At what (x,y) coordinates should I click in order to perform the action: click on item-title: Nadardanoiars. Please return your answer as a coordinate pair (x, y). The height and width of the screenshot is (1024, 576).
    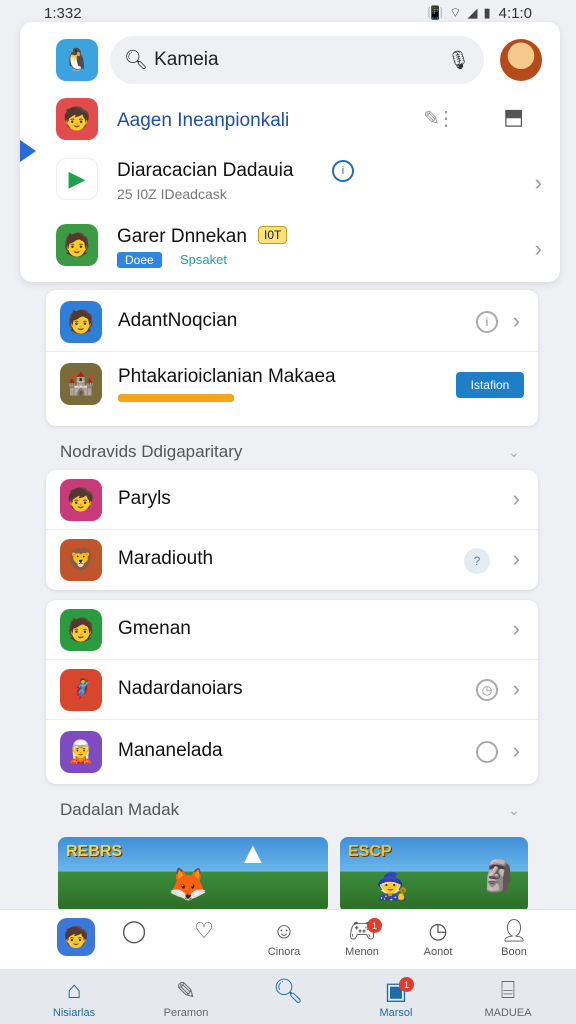
    Looking at the image, I should click on (180, 688).